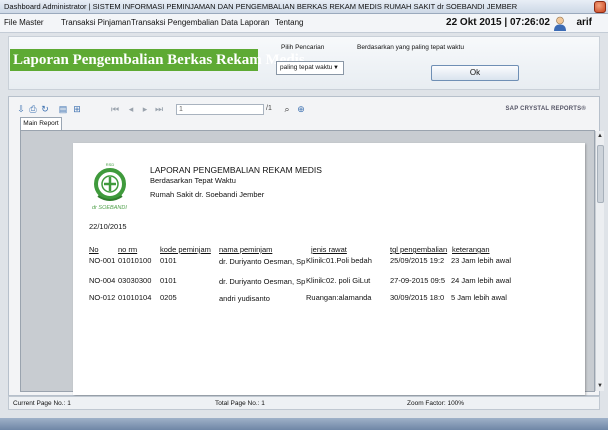  Describe the element at coordinates (236, 170) in the screenshot. I see `report-heading: LAPORAN PENGEMBALIAN REKAM MEDIS` at that location.